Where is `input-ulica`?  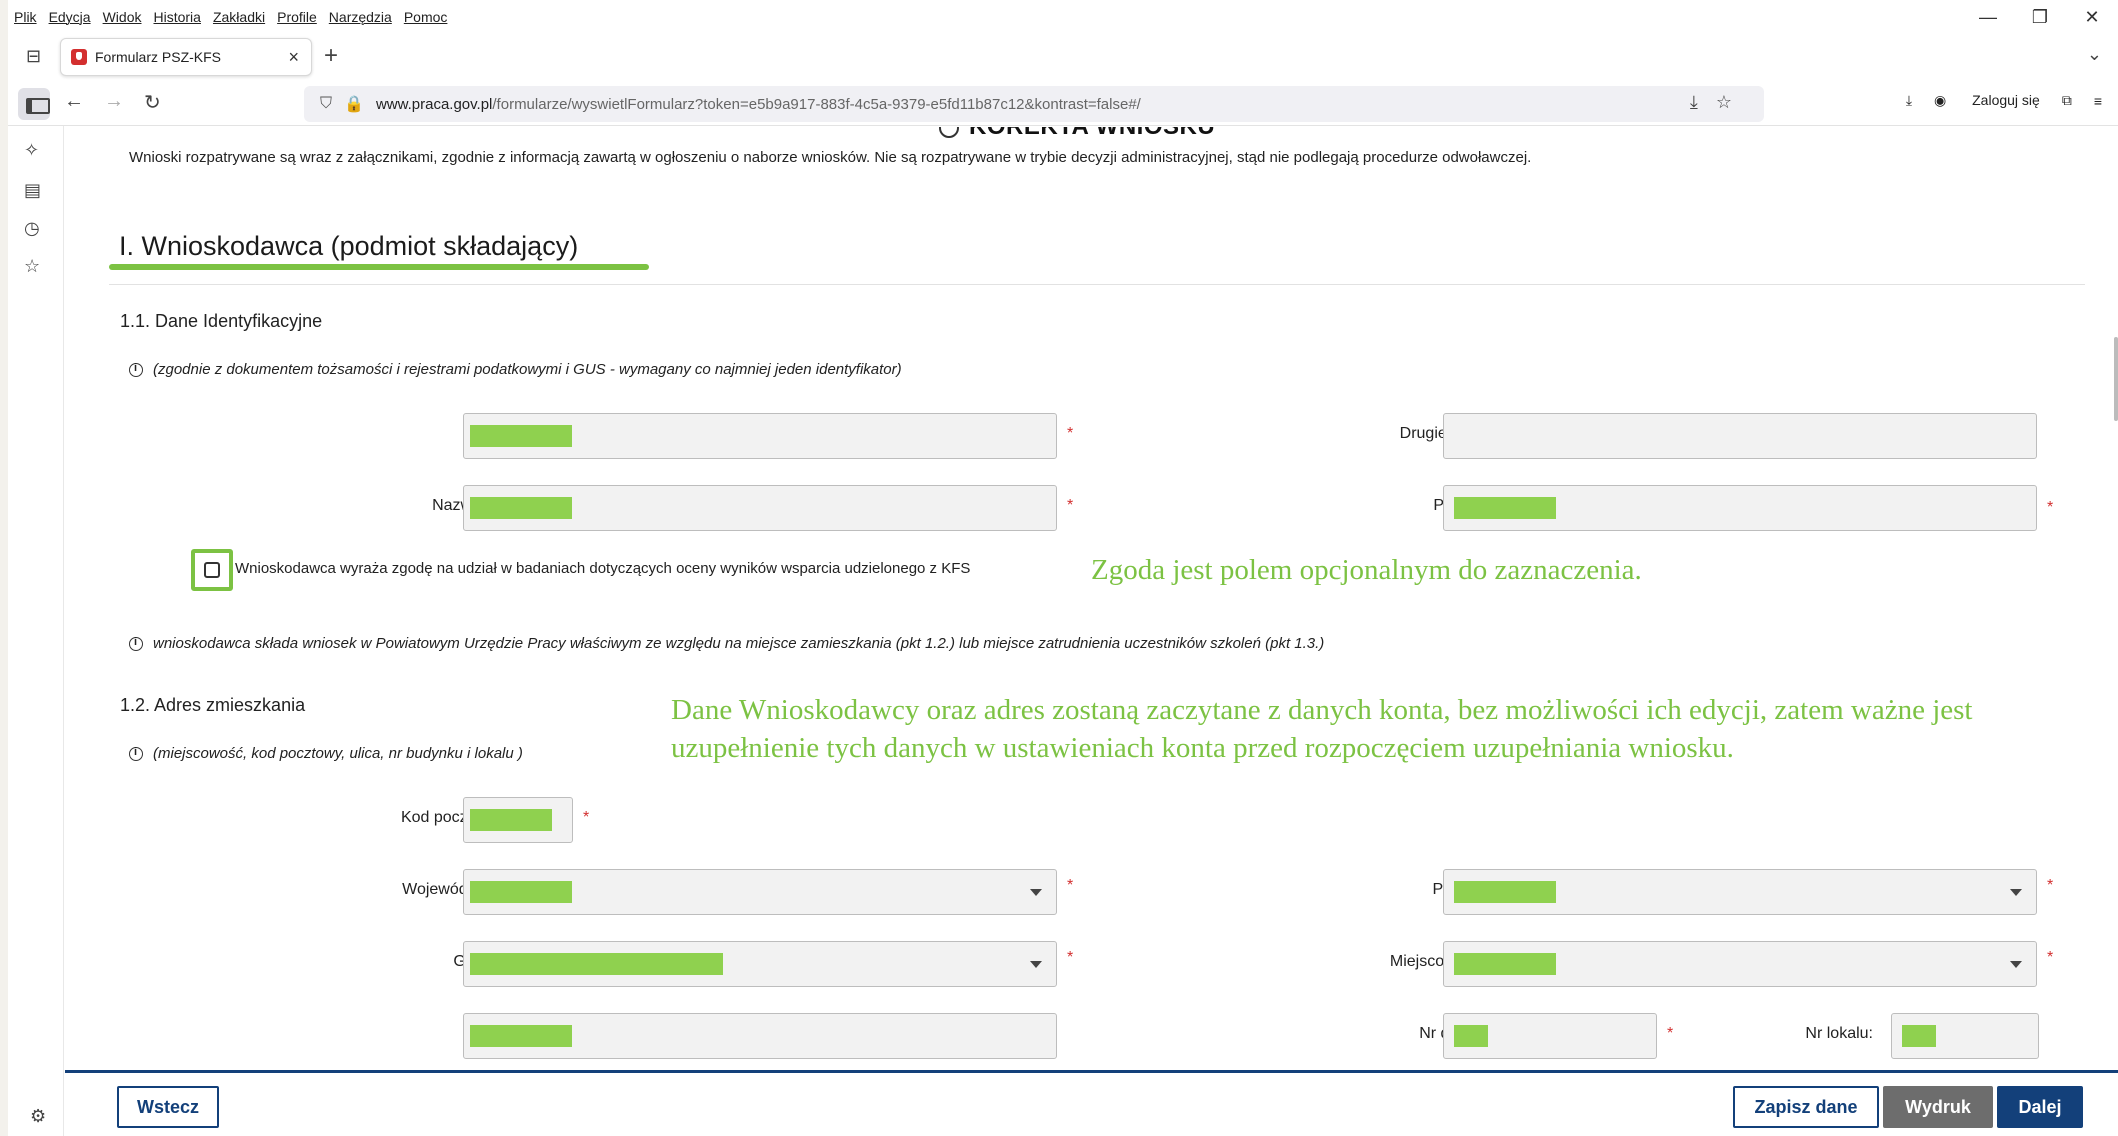
input-ulica is located at coordinates (760, 1036).